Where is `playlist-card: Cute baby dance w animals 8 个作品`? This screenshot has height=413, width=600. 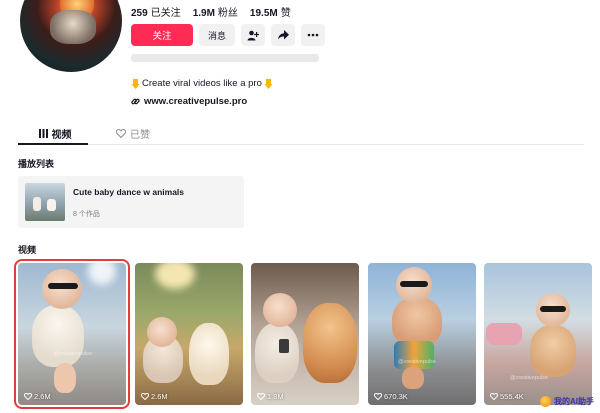 playlist-card: Cute baby dance w animals 8 个作品 is located at coordinates (131, 202).